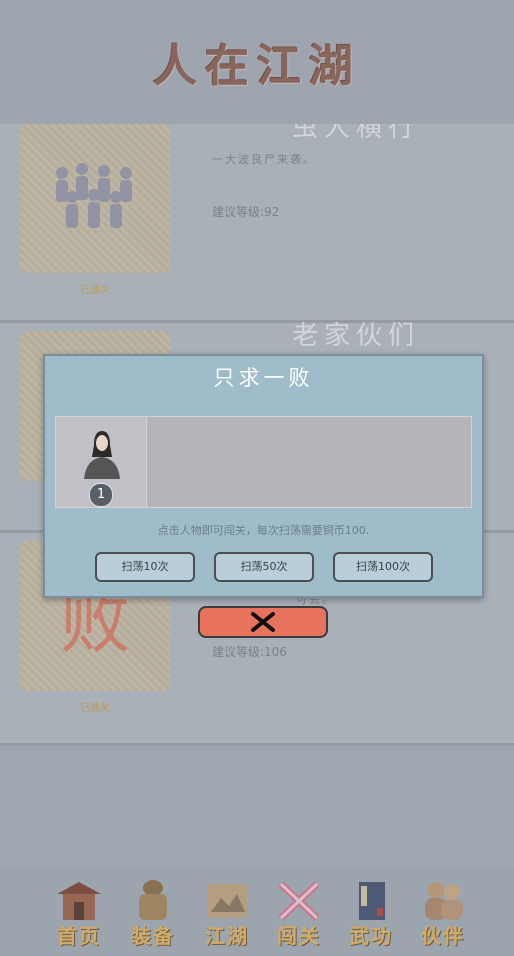  I want to click on character-portrait-icon, so click(102, 455).